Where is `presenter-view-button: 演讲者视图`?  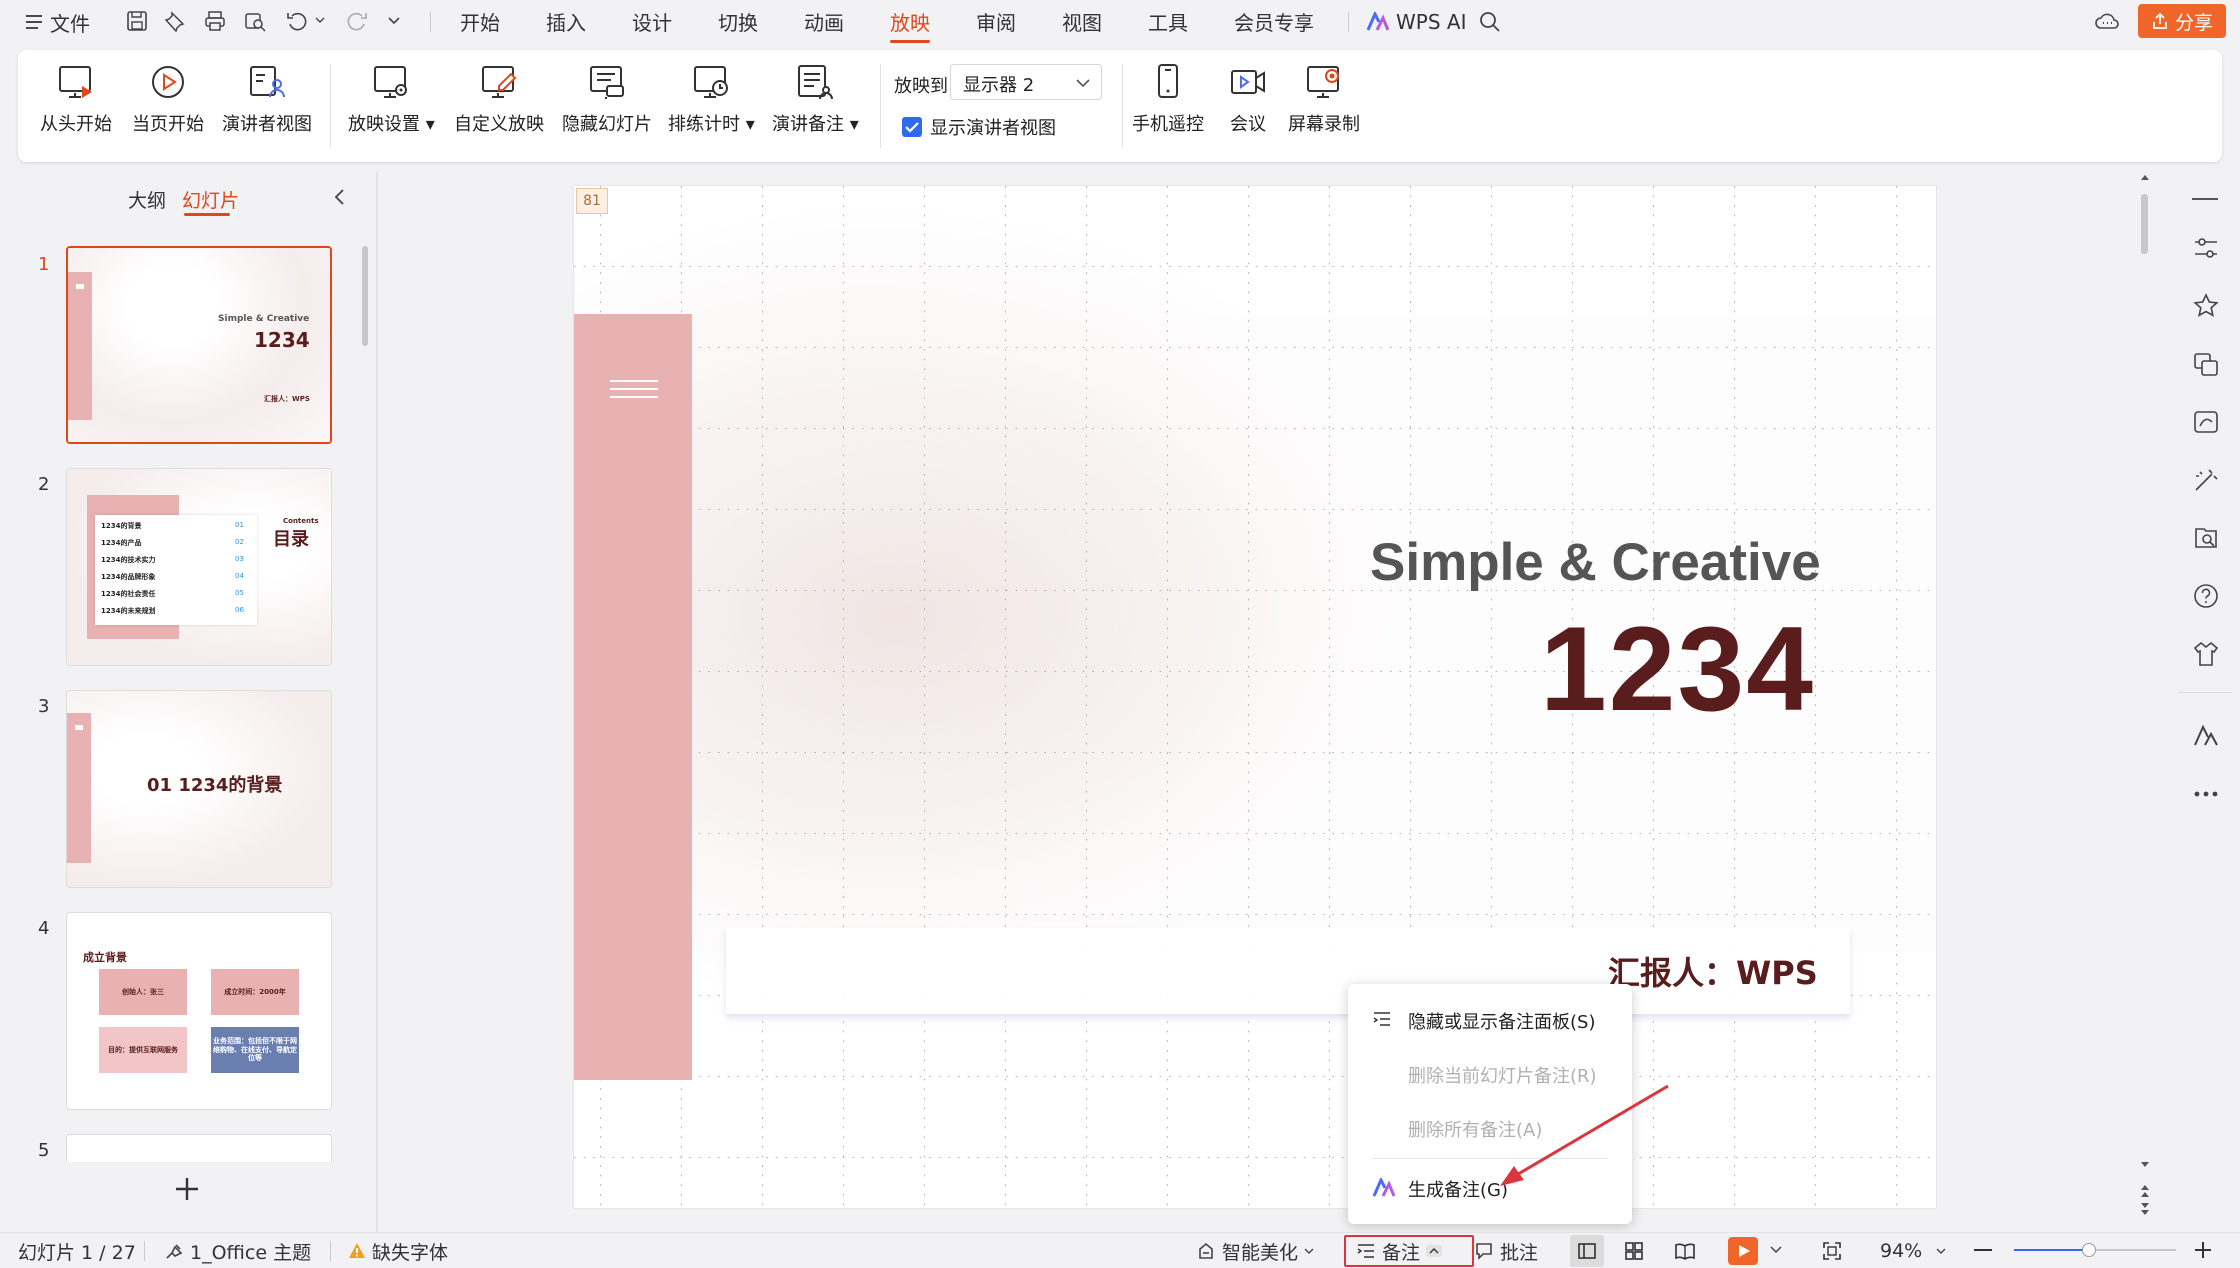
presenter-view-button: 演讲者视图 is located at coordinates (267, 107).